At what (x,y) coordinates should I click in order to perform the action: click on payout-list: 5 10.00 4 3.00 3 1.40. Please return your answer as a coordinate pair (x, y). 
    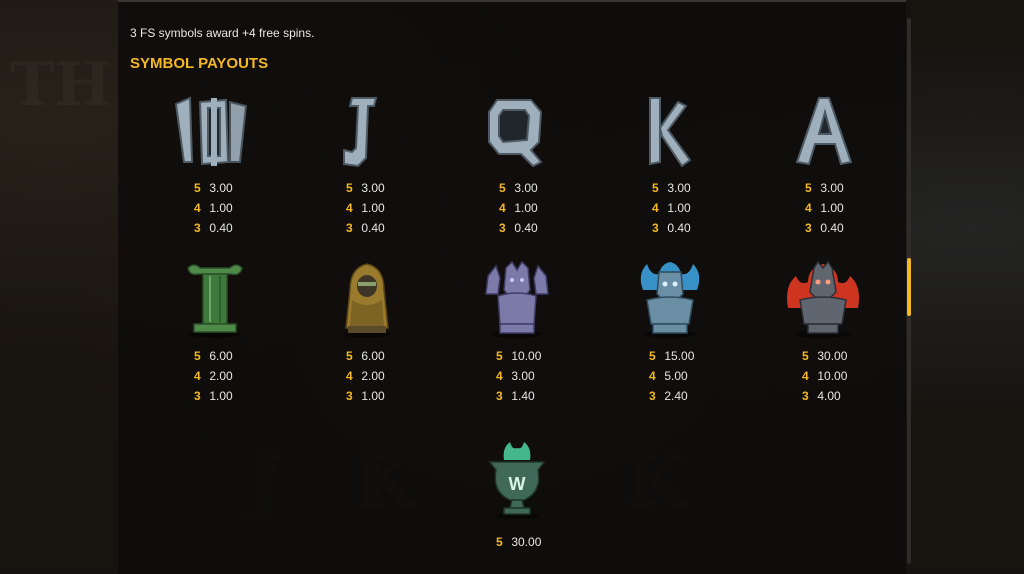
    Looking at the image, I should click on (518, 376).